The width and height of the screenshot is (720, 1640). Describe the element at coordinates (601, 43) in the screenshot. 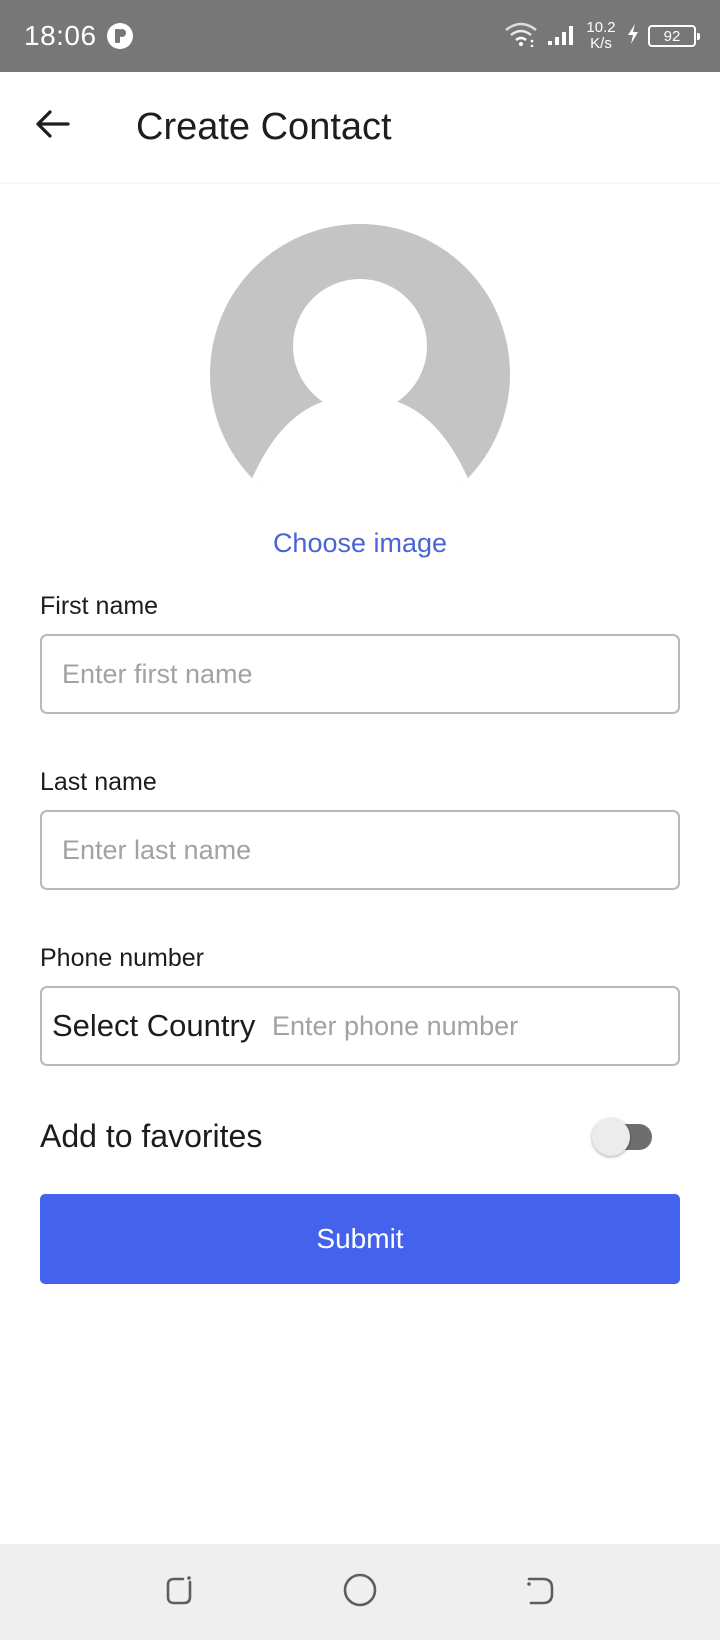

I see `net-speed-unit: K/s` at that location.